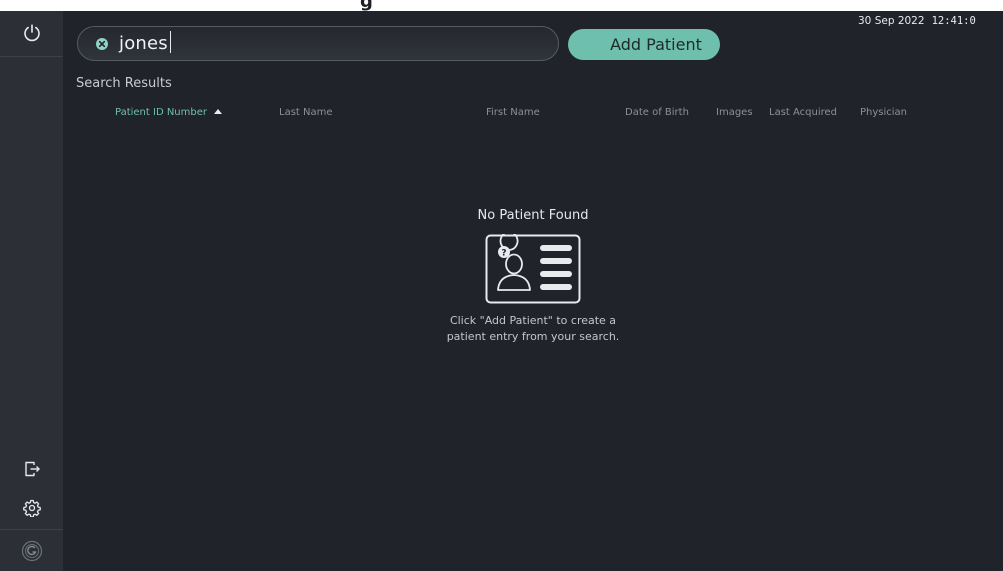 Image resolution: width=1003 pixels, height=571 pixels. What do you see at coordinates (170, 42) in the screenshot?
I see `text-caret` at bounding box center [170, 42].